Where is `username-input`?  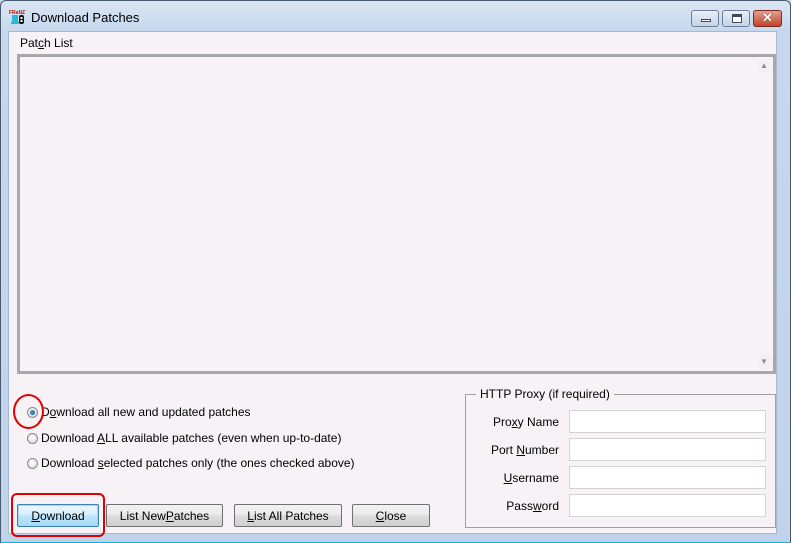 username-input is located at coordinates (667, 477).